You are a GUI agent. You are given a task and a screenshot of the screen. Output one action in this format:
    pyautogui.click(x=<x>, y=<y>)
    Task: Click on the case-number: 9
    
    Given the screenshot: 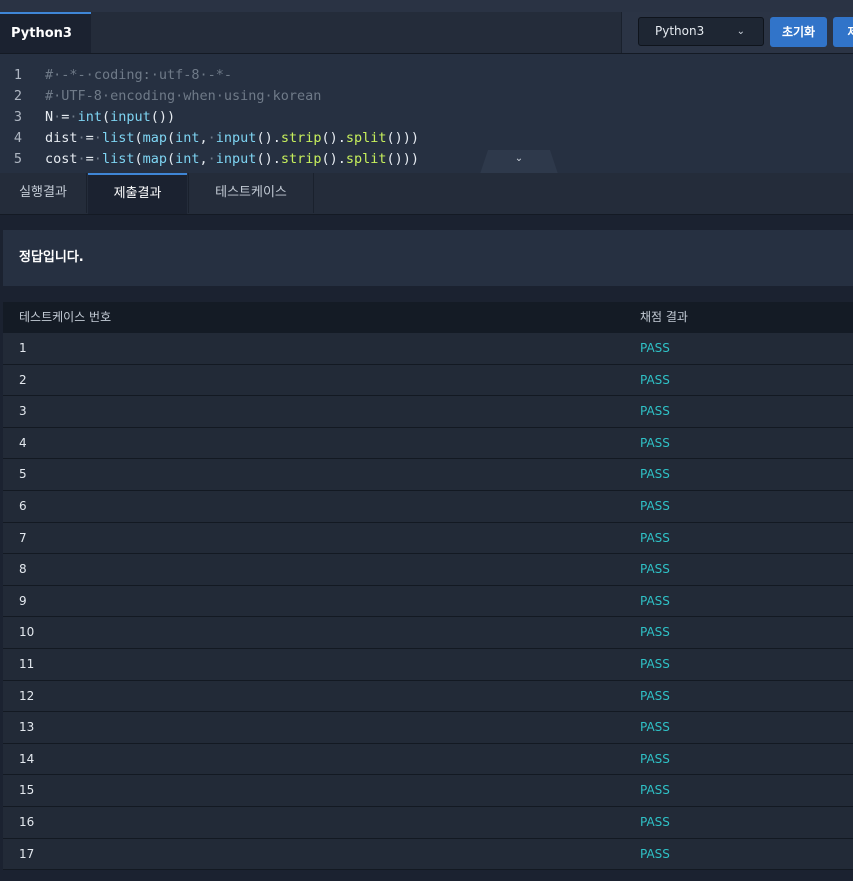 What is the action you would take?
    pyautogui.click(x=23, y=600)
    